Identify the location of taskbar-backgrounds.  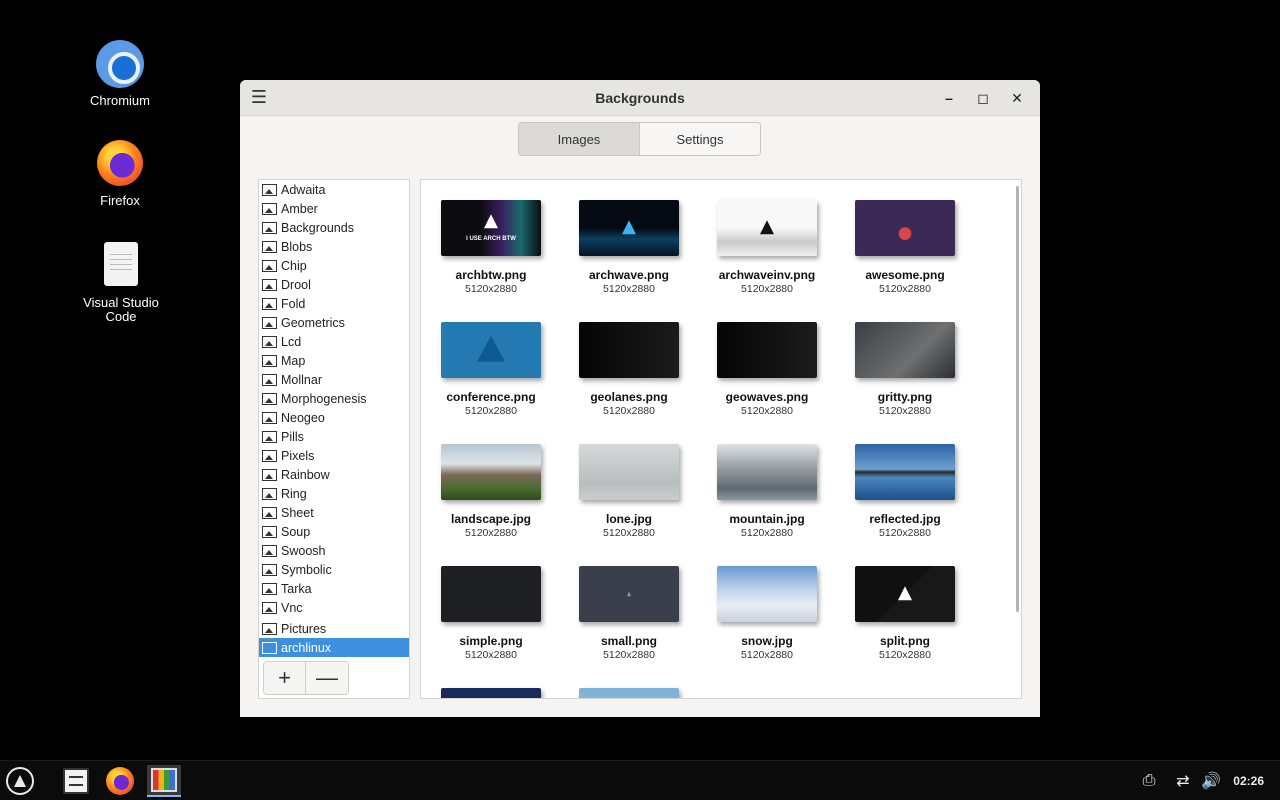
(164, 781).